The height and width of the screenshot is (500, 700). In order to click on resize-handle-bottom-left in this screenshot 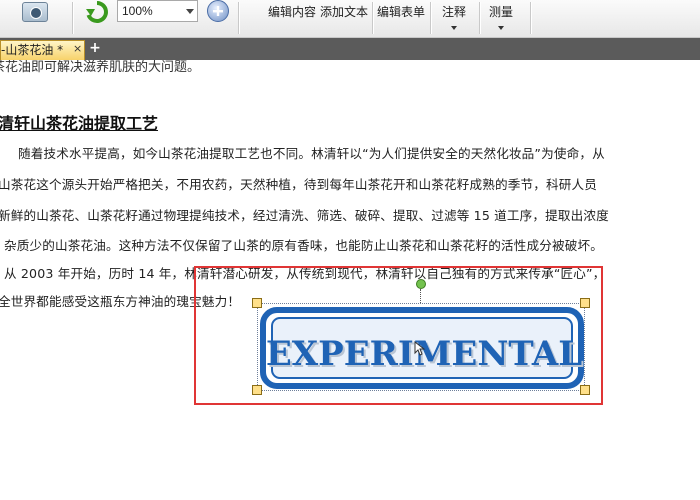, I will do `click(257, 390)`.